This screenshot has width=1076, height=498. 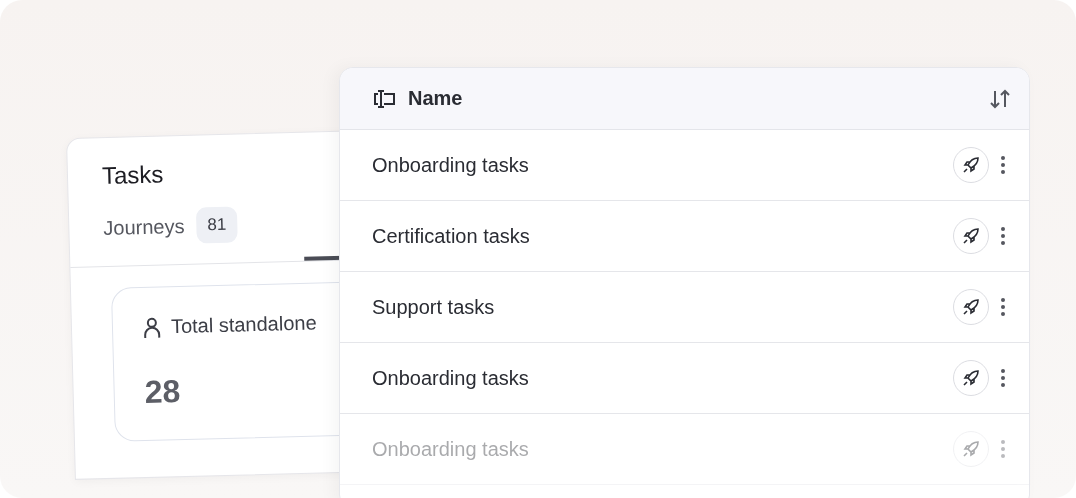 What do you see at coordinates (1000, 98) in the screenshot?
I see `sort-icon` at bounding box center [1000, 98].